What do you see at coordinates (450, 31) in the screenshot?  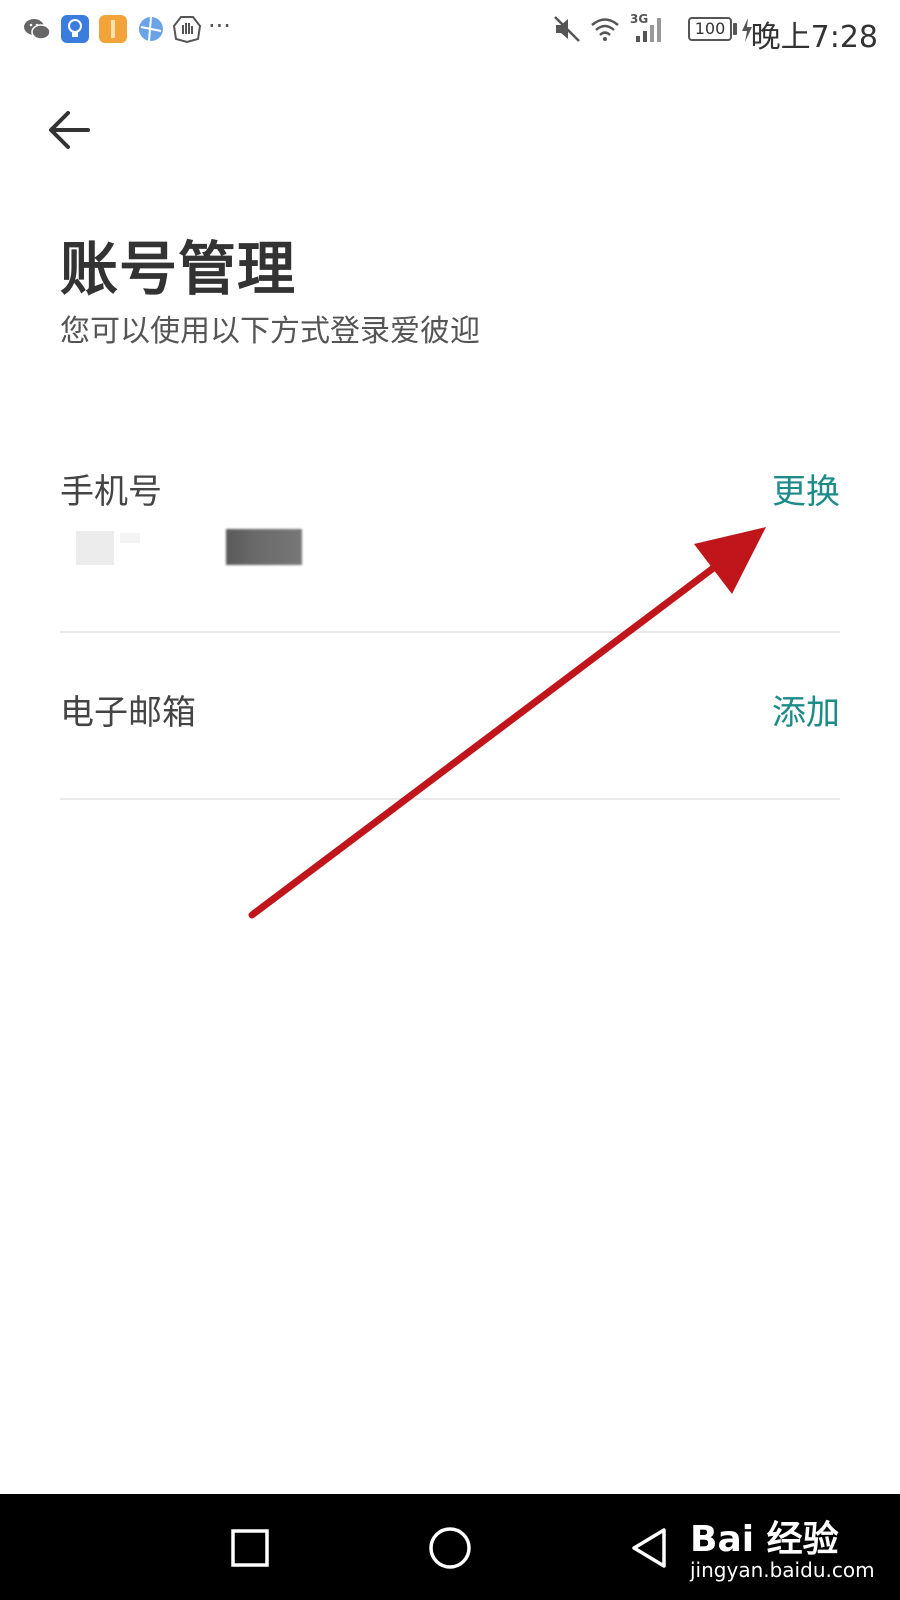 I see `status-bar: ··· 3G 100 晚上7:28` at bounding box center [450, 31].